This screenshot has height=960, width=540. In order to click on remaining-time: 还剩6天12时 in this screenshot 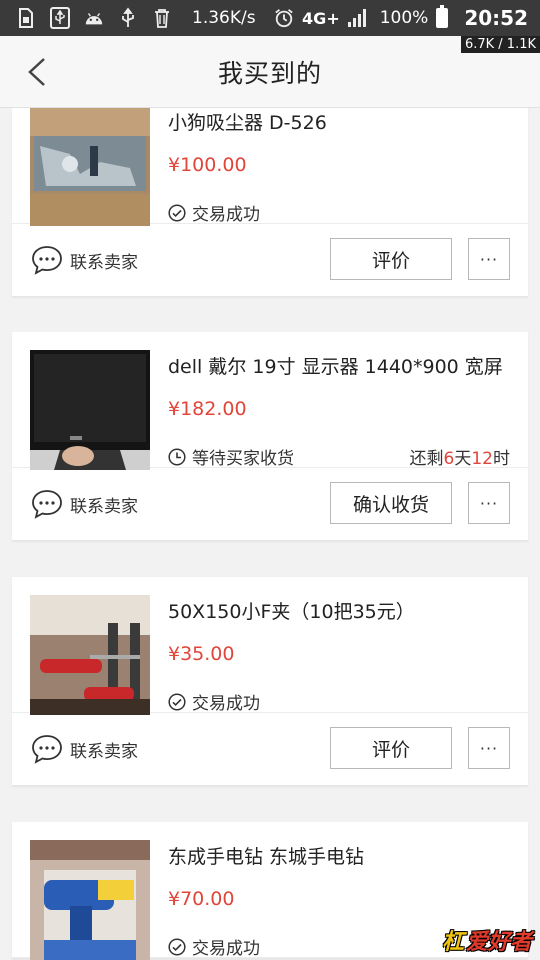, I will do `click(459, 459)`.